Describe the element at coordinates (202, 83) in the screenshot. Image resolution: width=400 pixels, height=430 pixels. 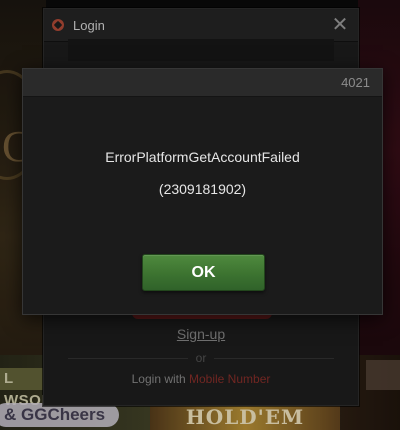
I see `error-dialog-header: 4021` at that location.